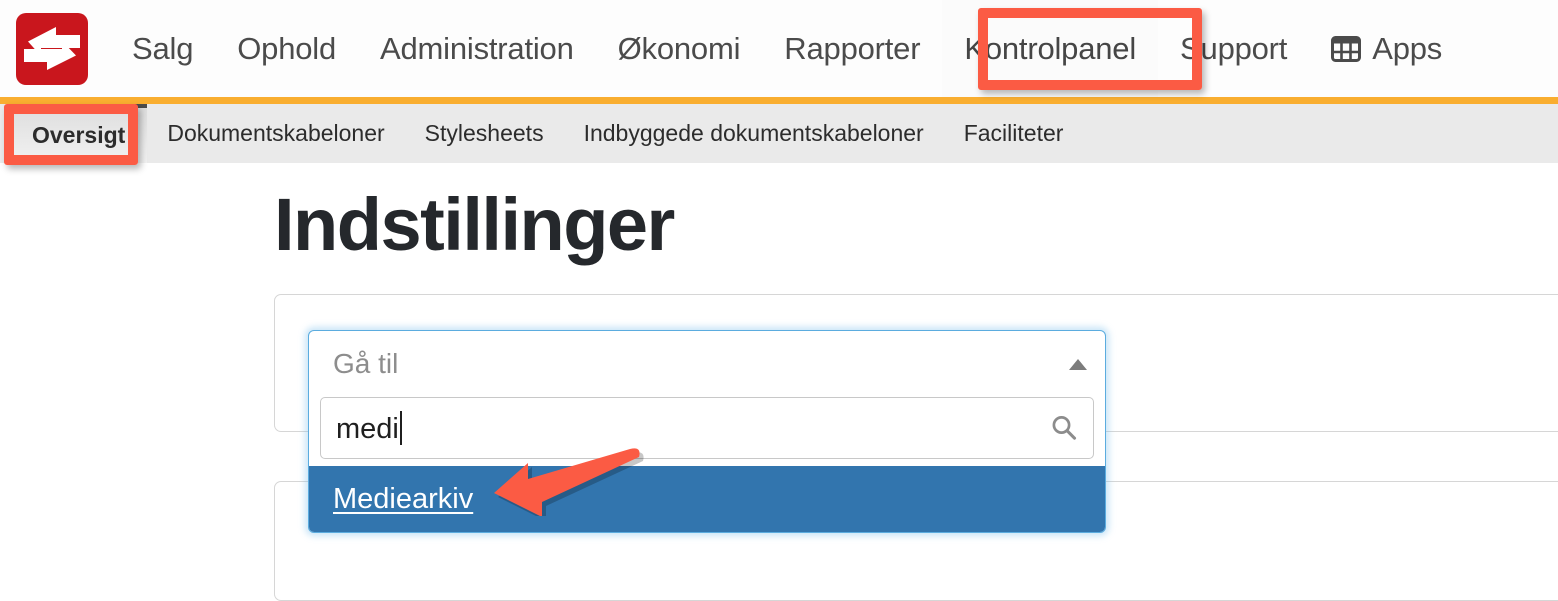 The height and width of the screenshot is (601, 1558). I want to click on goto-search-input-value: medi, so click(692, 428).